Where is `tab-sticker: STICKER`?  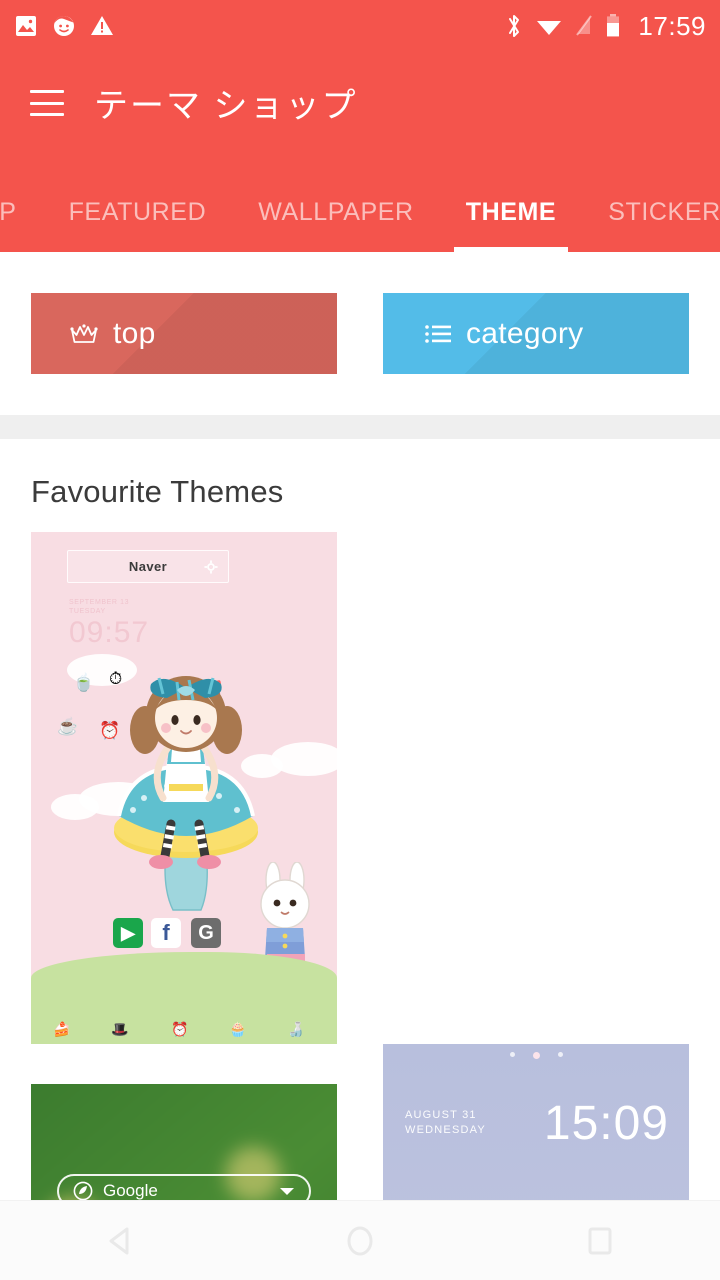 tab-sticker: STICKER is located at coordinates (651, 214).